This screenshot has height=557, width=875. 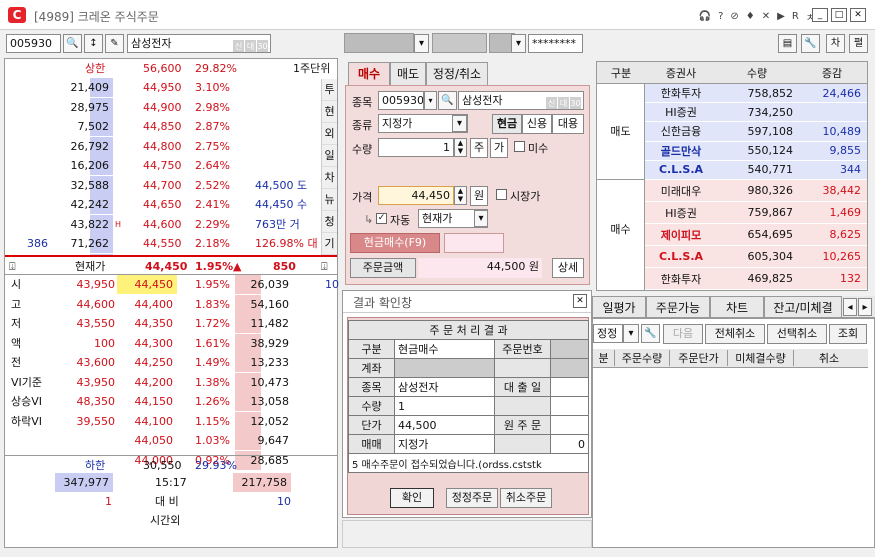 I want to click on chart-button: 차, so click(x=835, y=43).